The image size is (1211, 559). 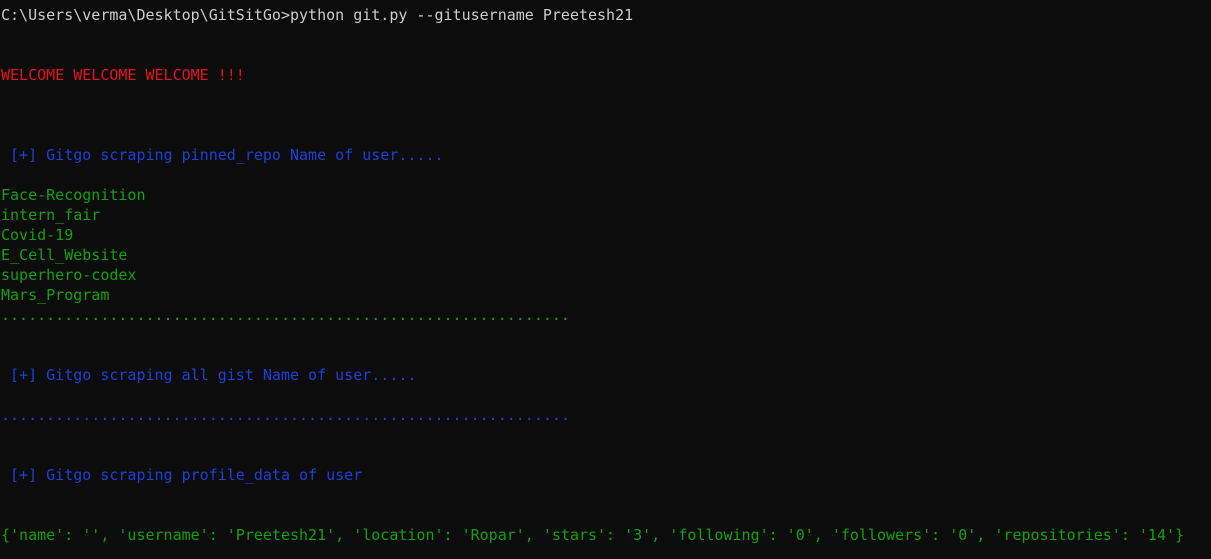 I want to click on pinned-repo-item: Mars_Program, so click(x=55, y=295).